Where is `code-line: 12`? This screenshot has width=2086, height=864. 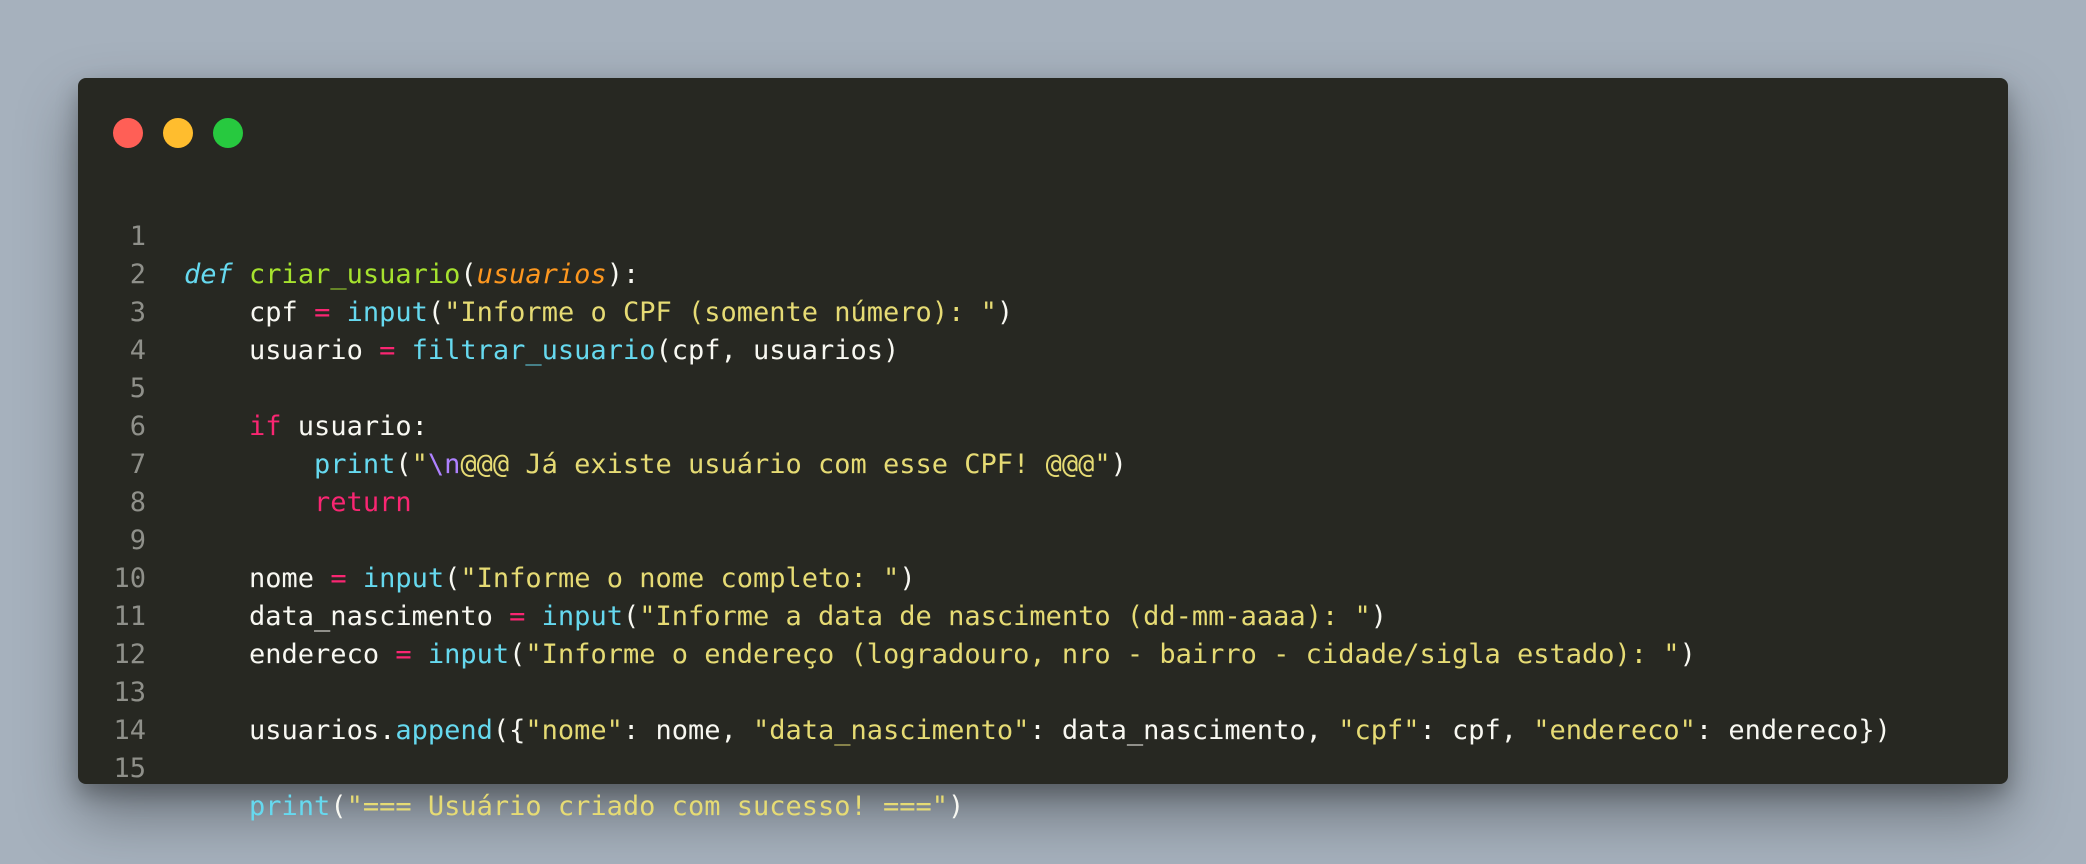
code-line: 12 is located at coordinates (1043, 634).